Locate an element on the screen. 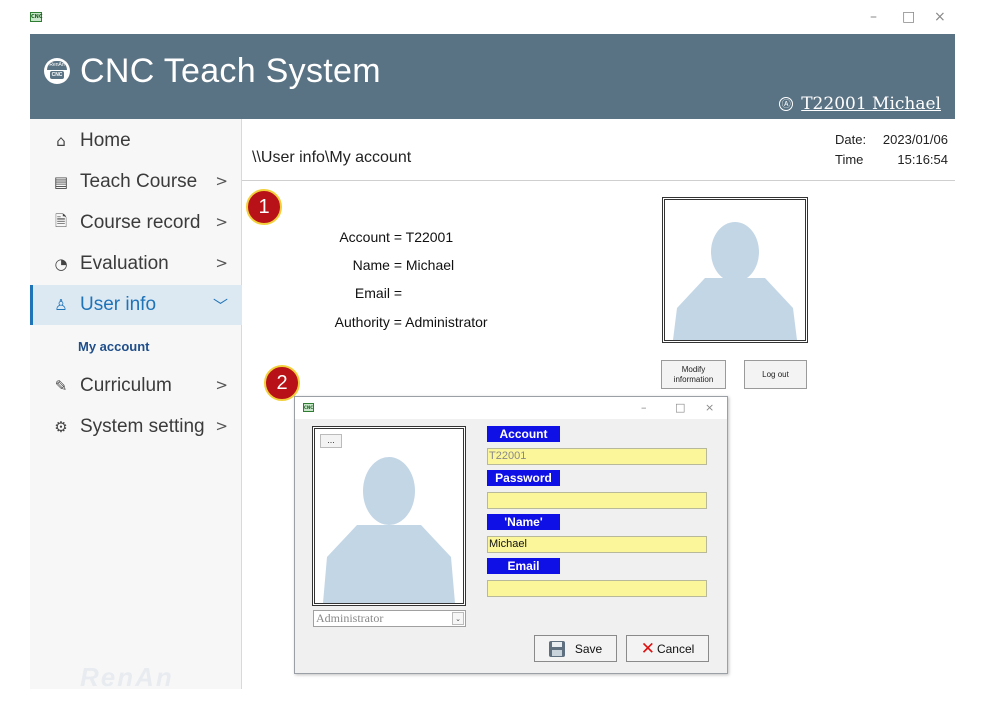 The image size is (985, 708). account-field-label: Account is located at coordinates (523, 434).